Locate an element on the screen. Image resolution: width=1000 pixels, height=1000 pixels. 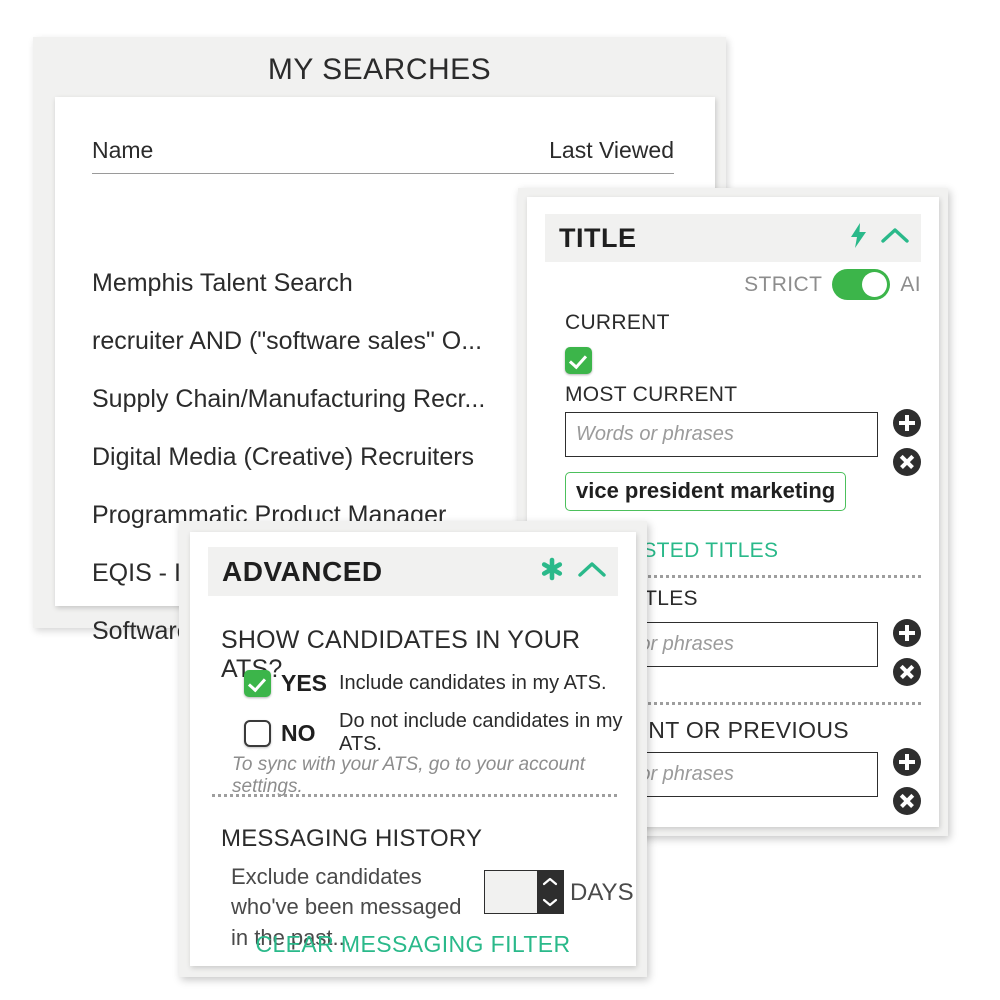
most-current-input is located at coordinates (721, 434).